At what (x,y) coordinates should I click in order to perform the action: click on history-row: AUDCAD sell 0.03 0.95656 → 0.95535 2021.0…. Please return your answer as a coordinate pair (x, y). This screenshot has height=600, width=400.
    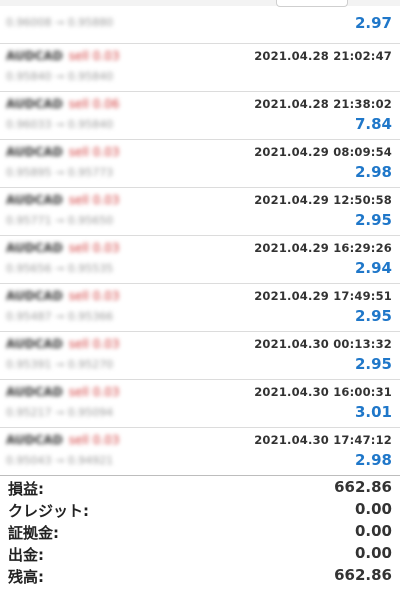
    Looking at the image, I should click on (200, 260).